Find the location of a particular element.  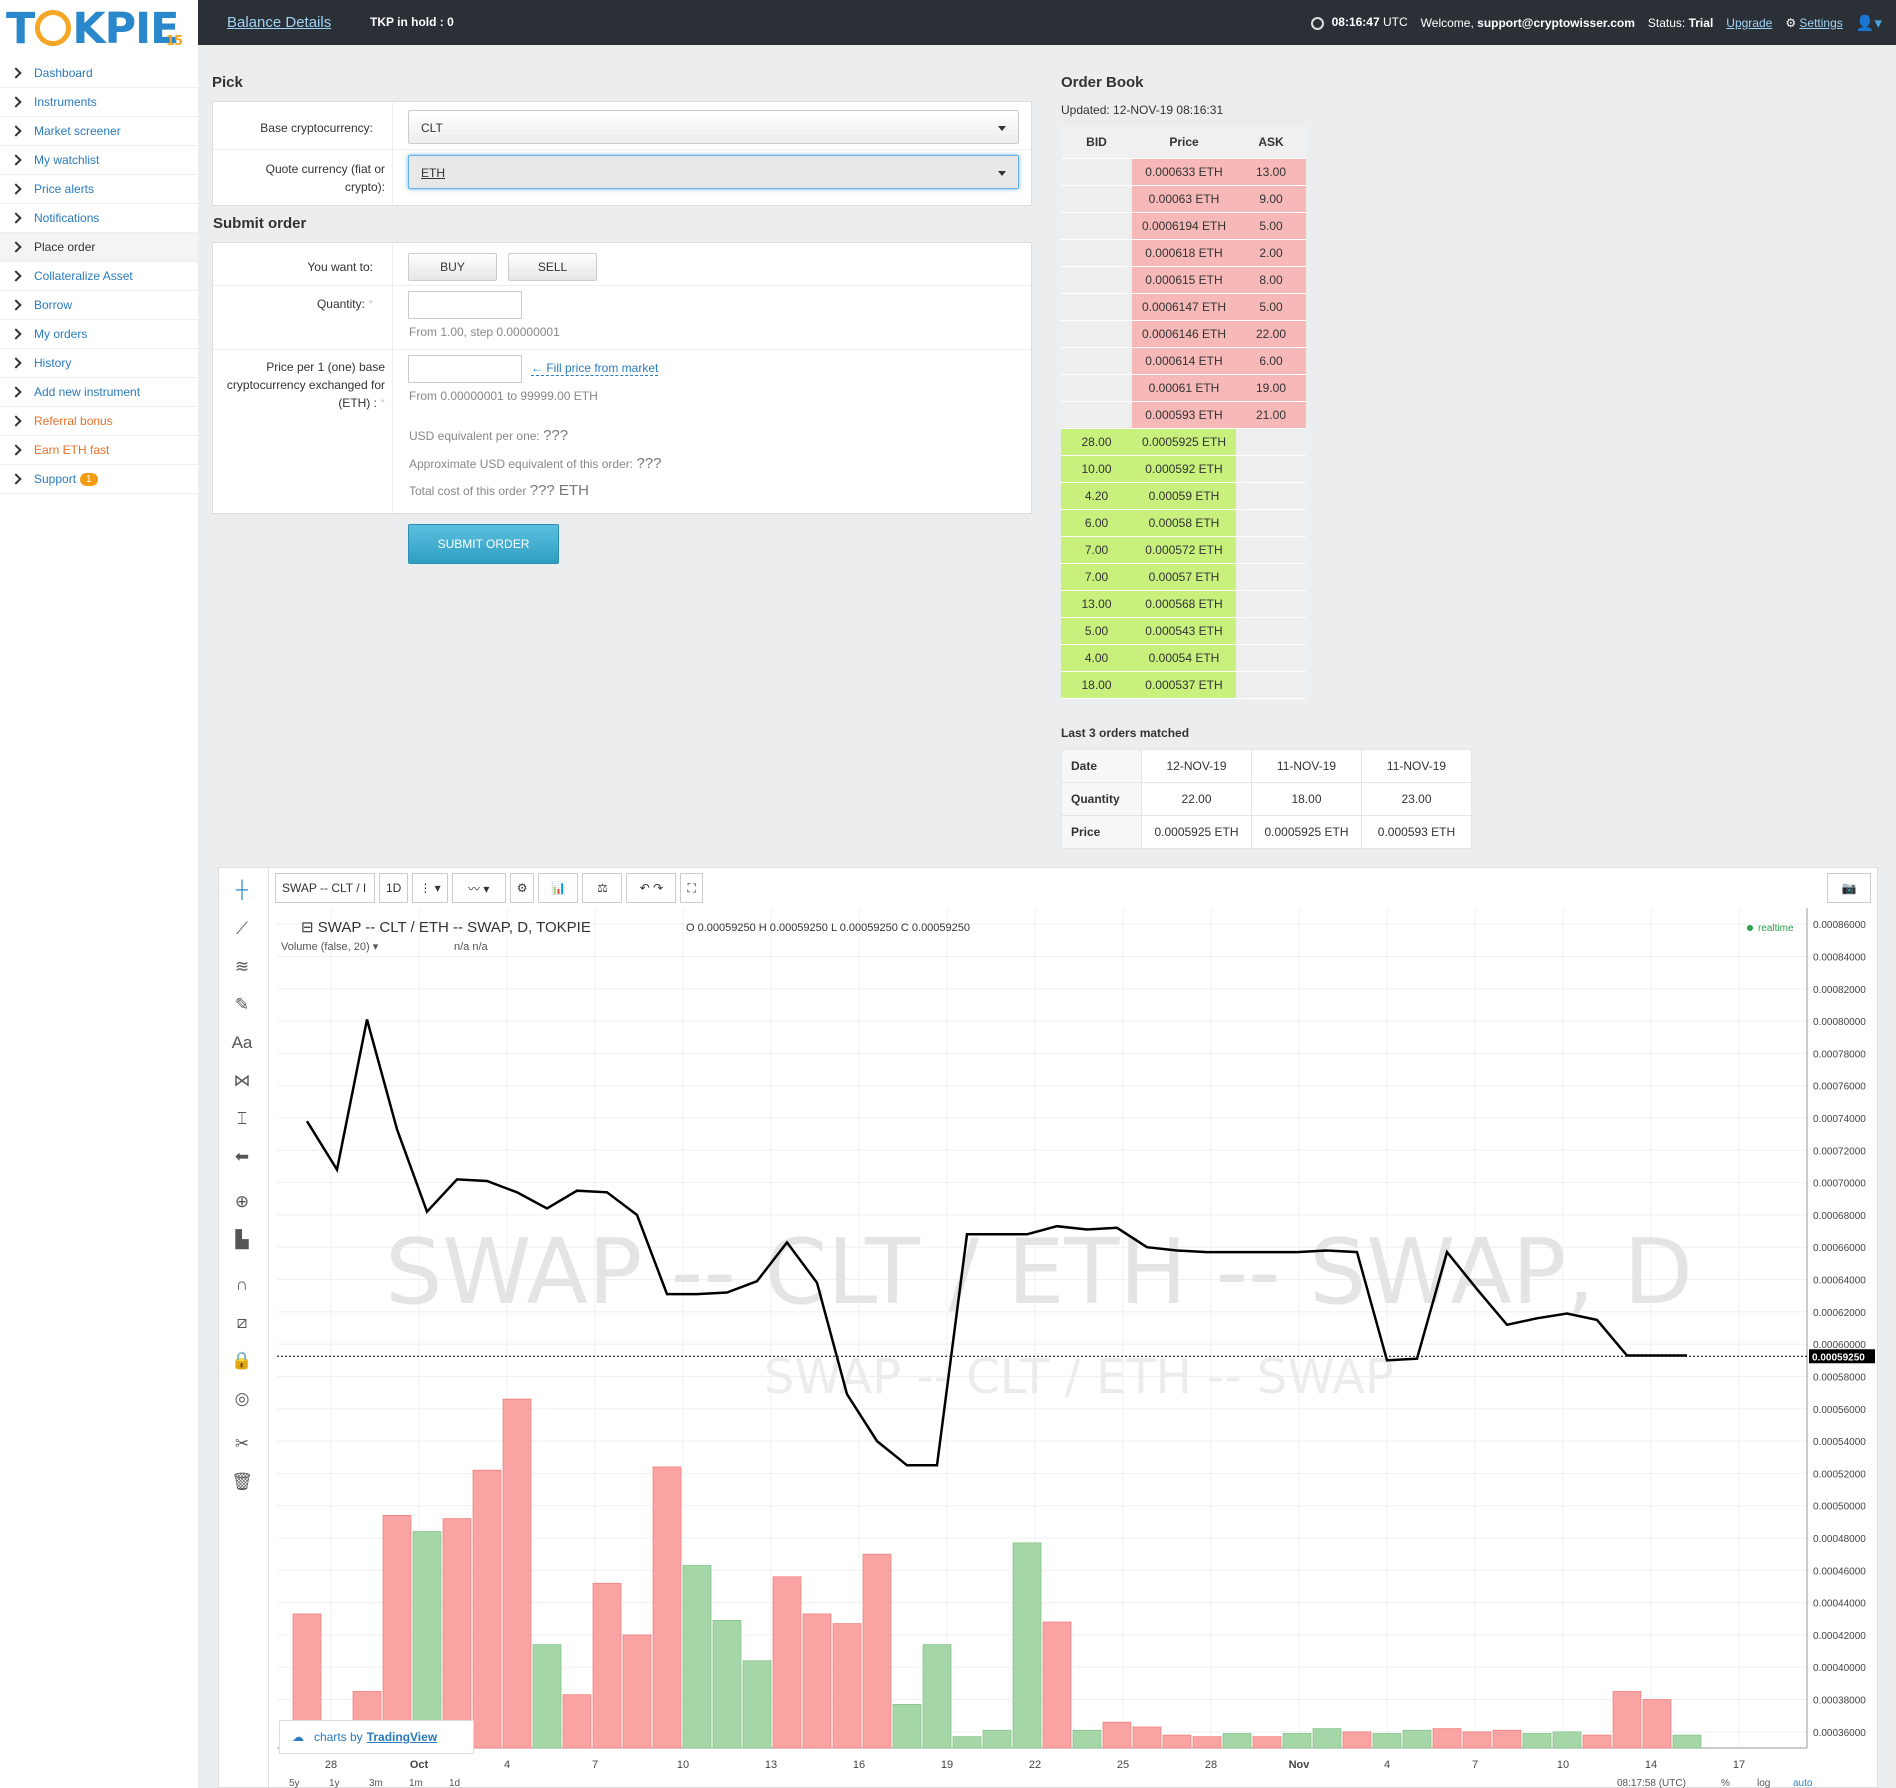

log-toggle: log is located at coordinates (1763, 1783).